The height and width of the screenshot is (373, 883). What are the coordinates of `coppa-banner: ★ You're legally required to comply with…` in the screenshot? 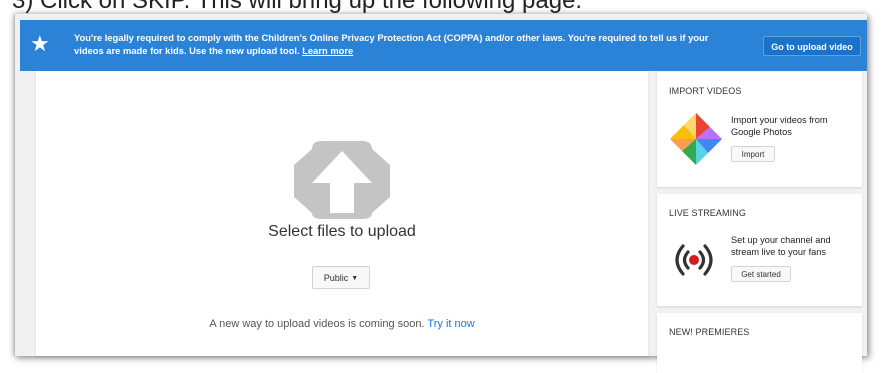 It's located at (443, 45).